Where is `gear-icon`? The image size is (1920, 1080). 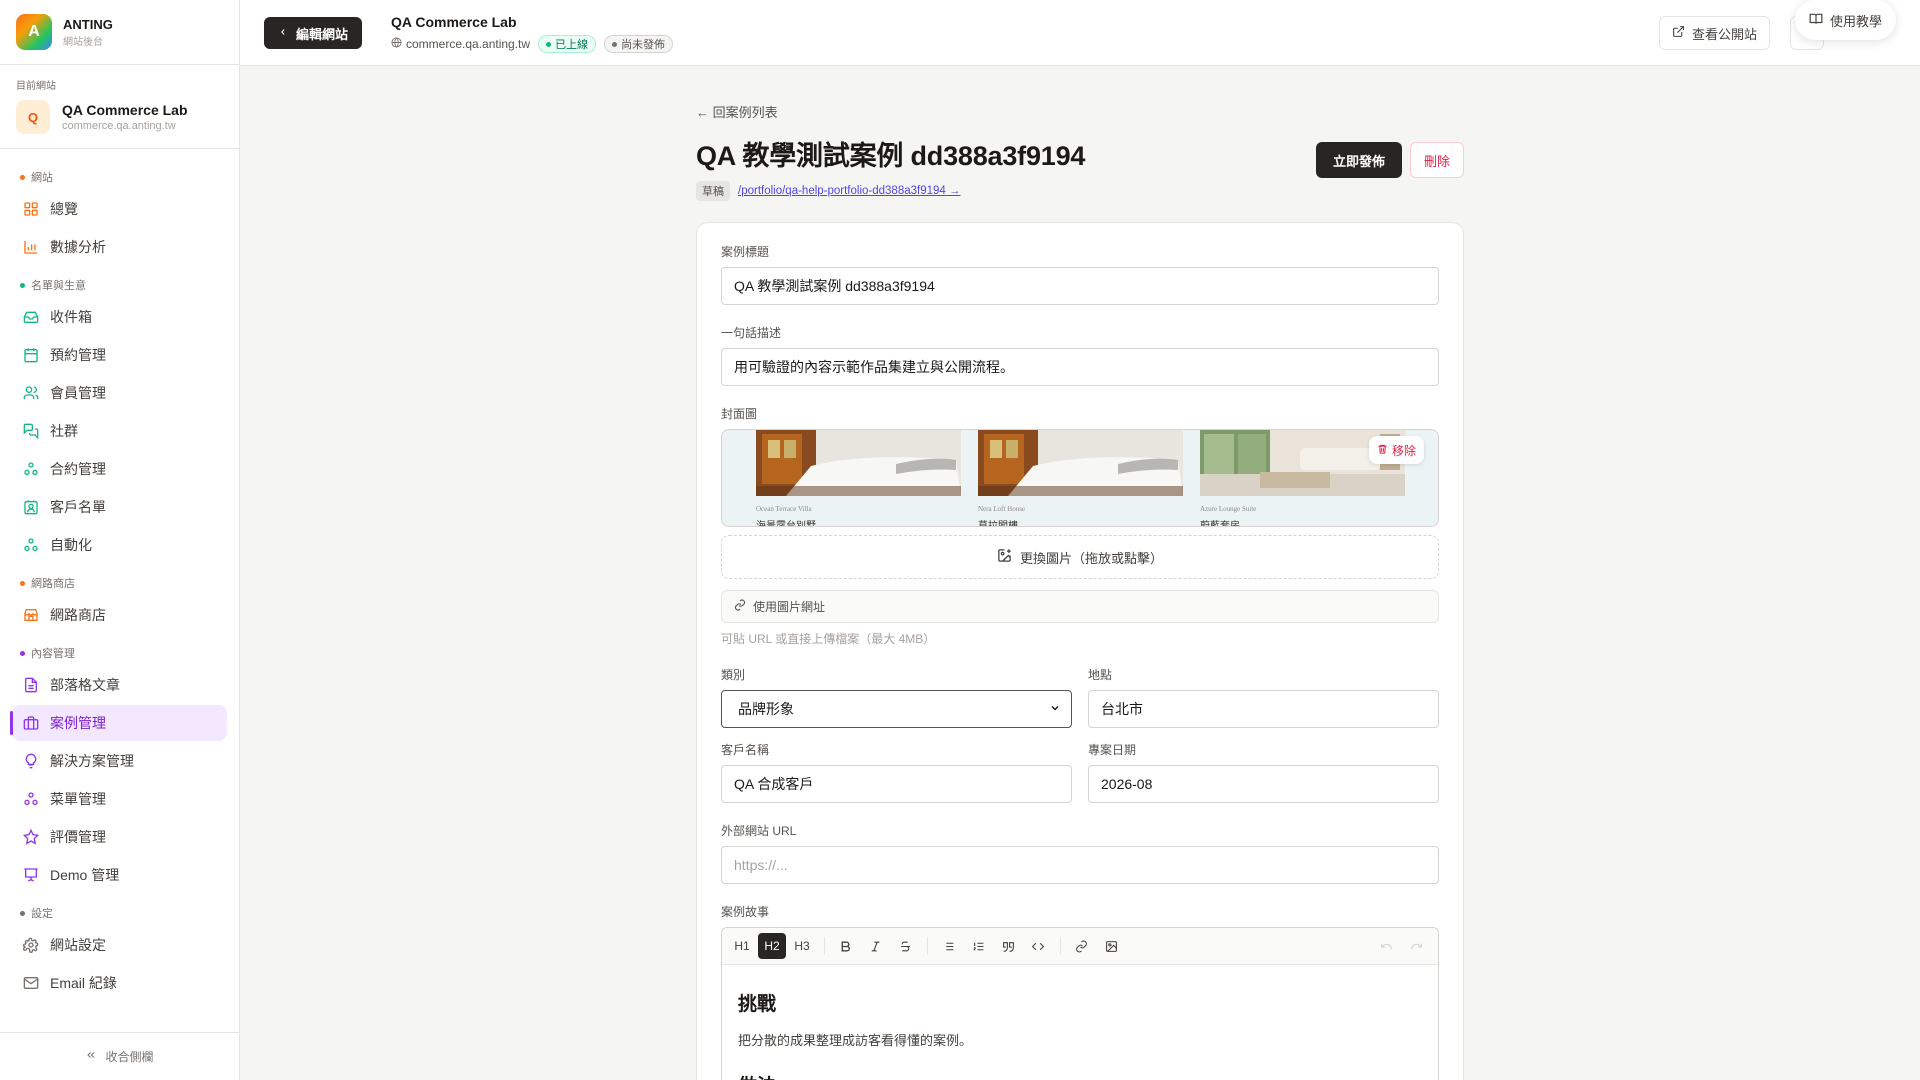 gear-icon is located at coordinates (31, 945).